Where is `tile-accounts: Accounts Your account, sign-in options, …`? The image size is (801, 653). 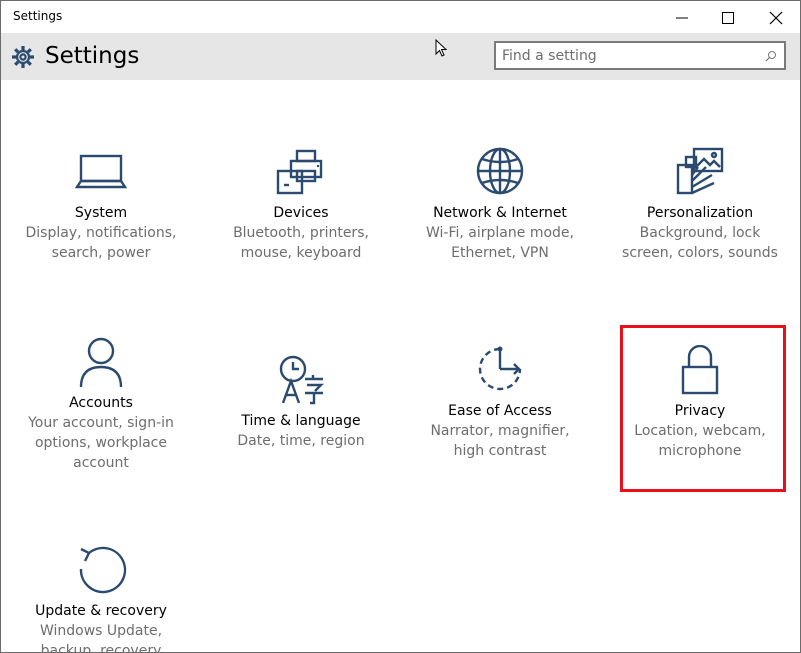
tile-accounts: Accounts Your account, sign-in options, … is located at coordinates (101, 405).